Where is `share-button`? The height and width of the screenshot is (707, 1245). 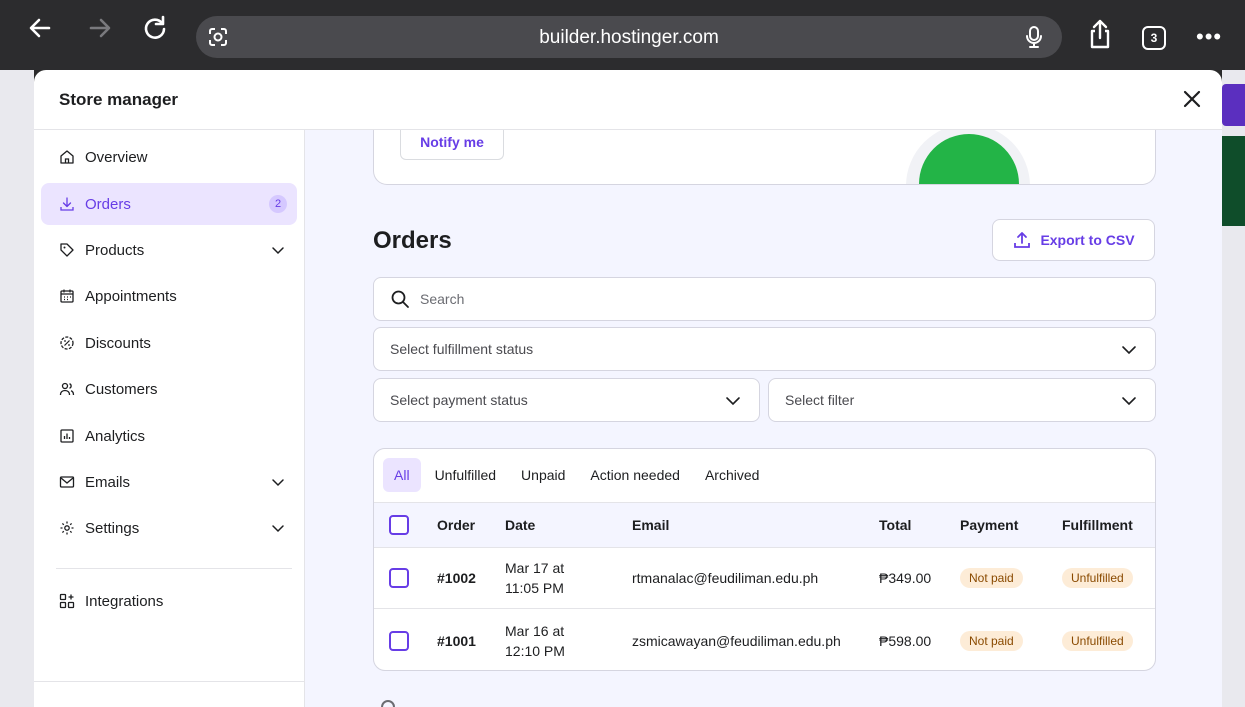 share-button is located at coordinates (1100, 34).